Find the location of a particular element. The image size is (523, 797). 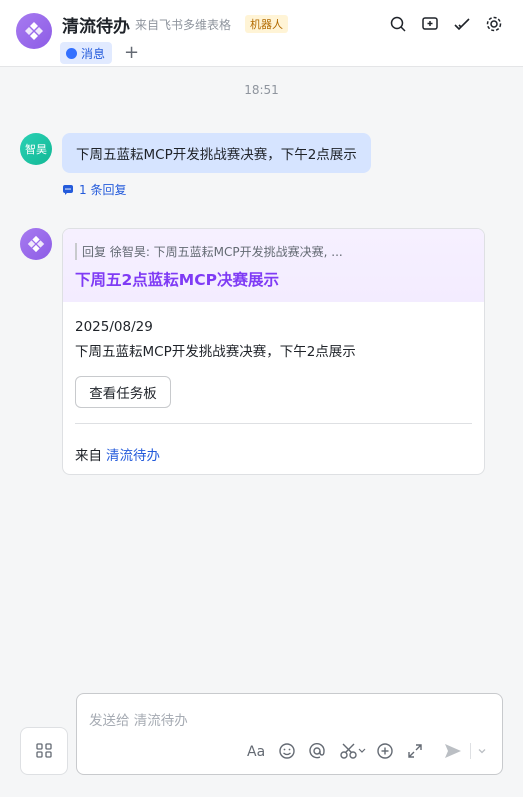

message-input-placeholder: 发送给 清流待办 is located at coordinates (138, 719).